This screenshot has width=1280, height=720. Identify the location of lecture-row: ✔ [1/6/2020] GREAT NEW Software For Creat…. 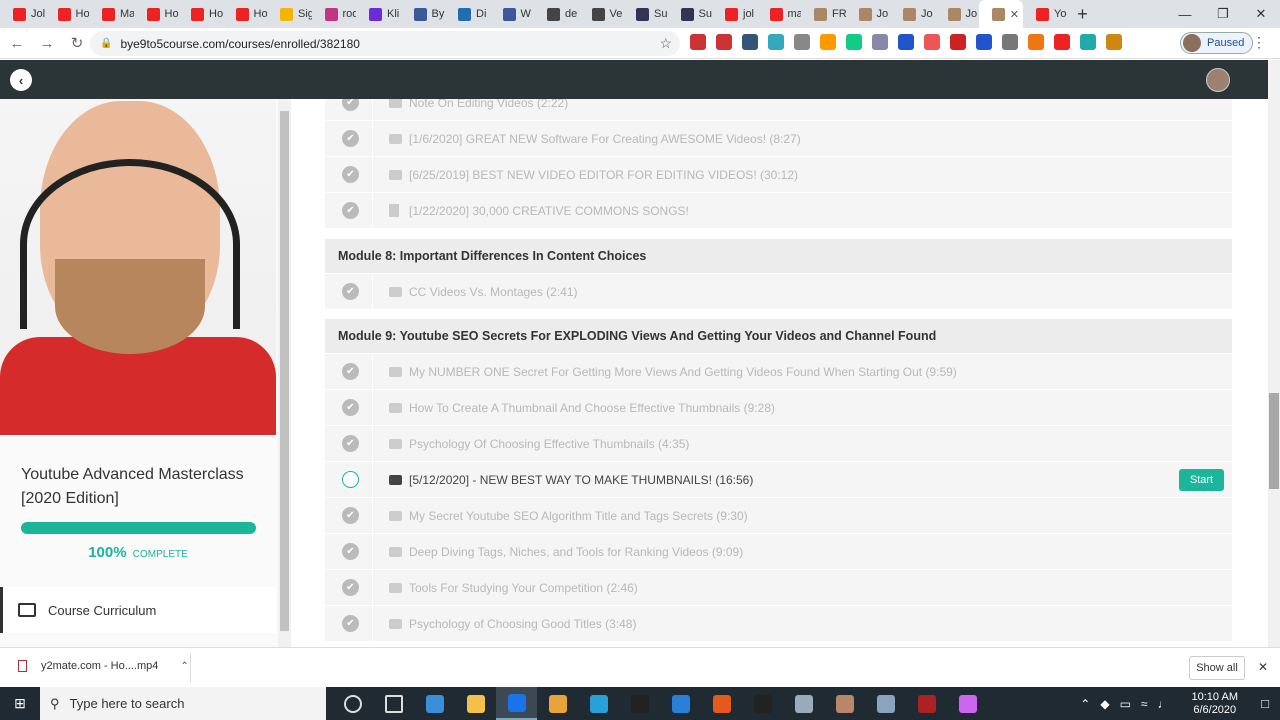
(778, 138).